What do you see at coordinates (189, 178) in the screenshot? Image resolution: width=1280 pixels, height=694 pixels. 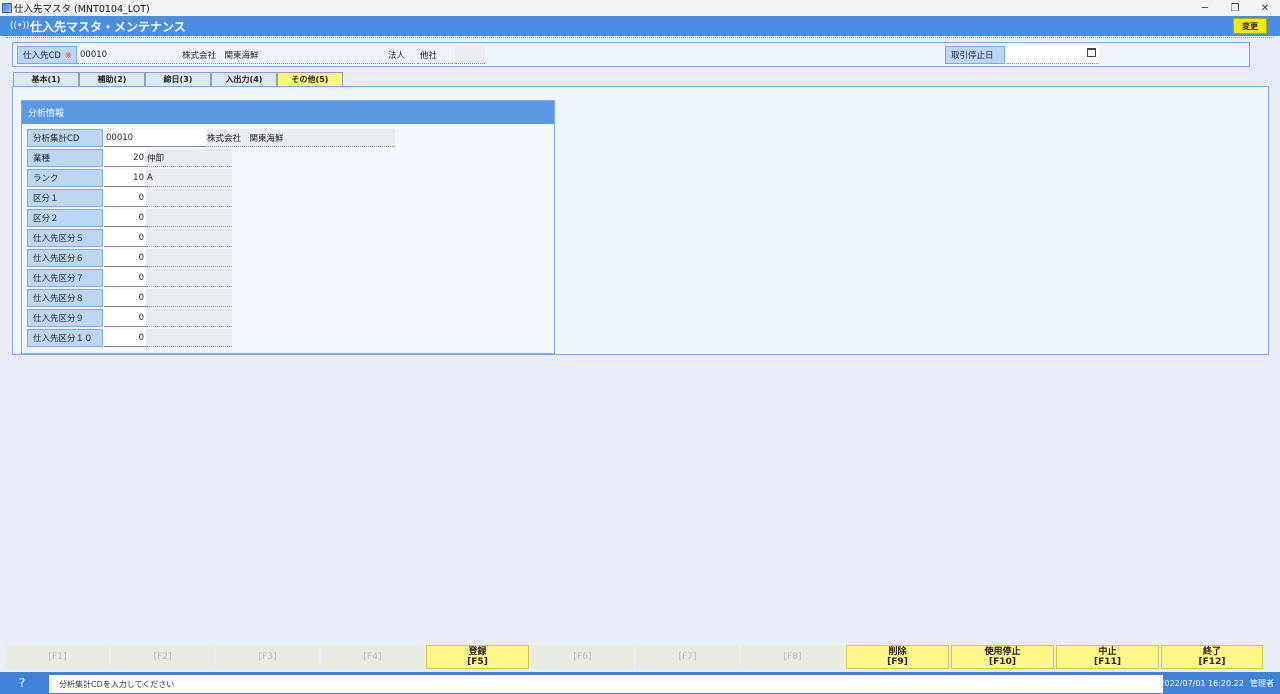 I see `desc-rank: A` at bounding box center [189, 178].